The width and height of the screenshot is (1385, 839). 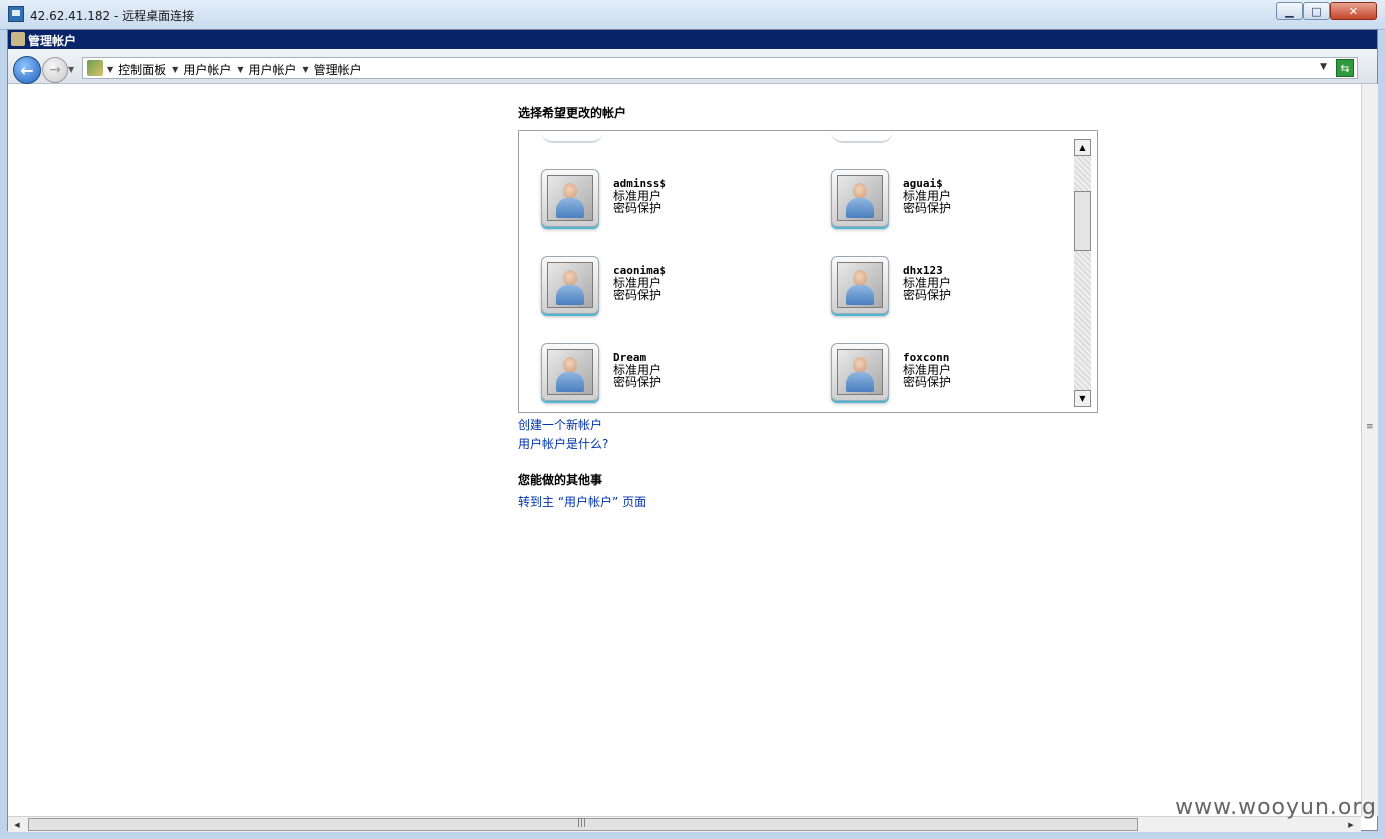 I want to click on account-list-scrollbar: ▲ ▼, so click(x=1082, y=273).